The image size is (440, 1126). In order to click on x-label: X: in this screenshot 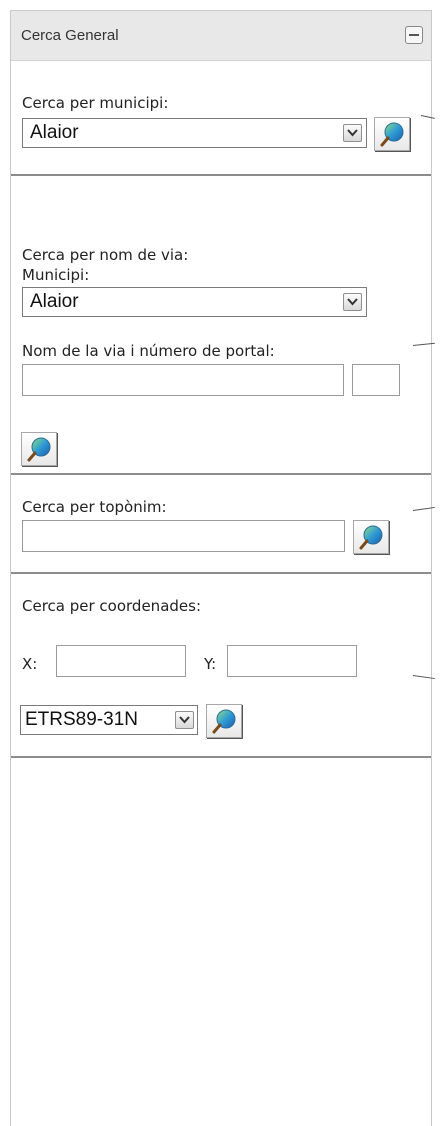, I will do `click(30, 664)`.